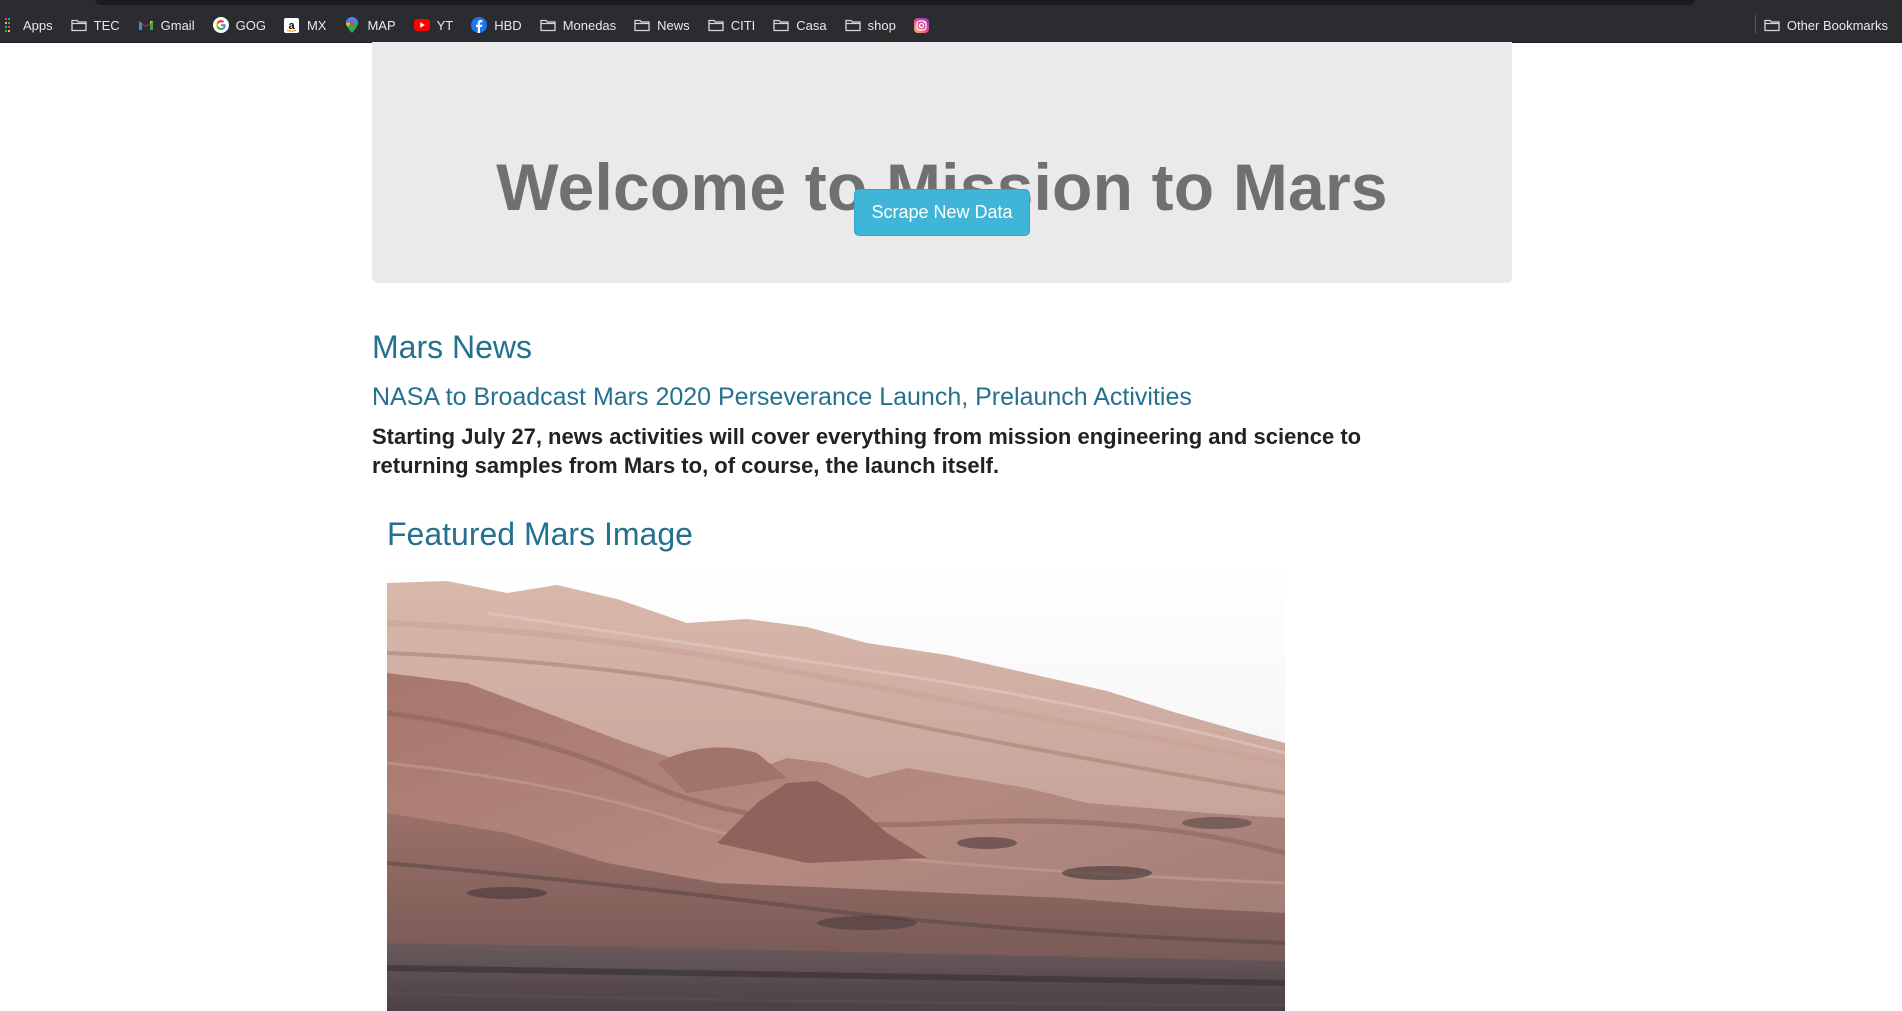 The height and width of the screenshot is (1011, 1902). What do you see at coordinates (743, 25) in the screenshot?
I see `bookmark-label: CITI` at bounding box center [743, 25].